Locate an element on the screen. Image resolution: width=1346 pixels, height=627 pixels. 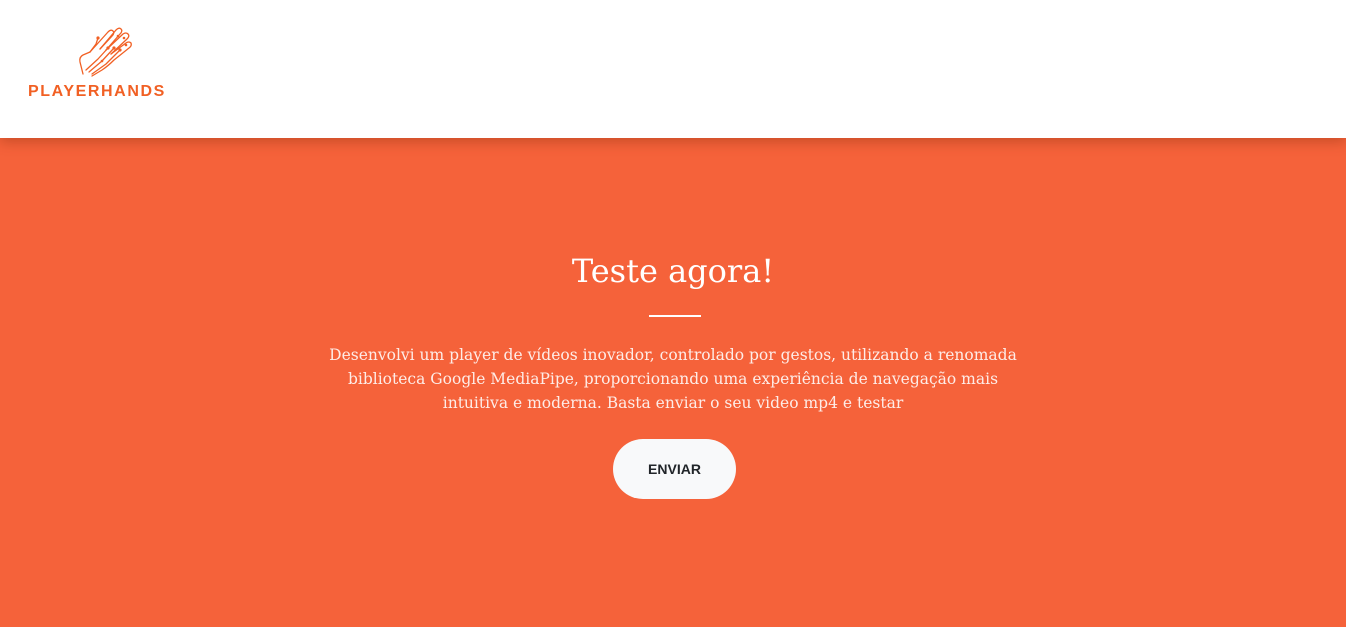
logo-wordmark: PLAYERHANDS is located at coordinates (97, 91).